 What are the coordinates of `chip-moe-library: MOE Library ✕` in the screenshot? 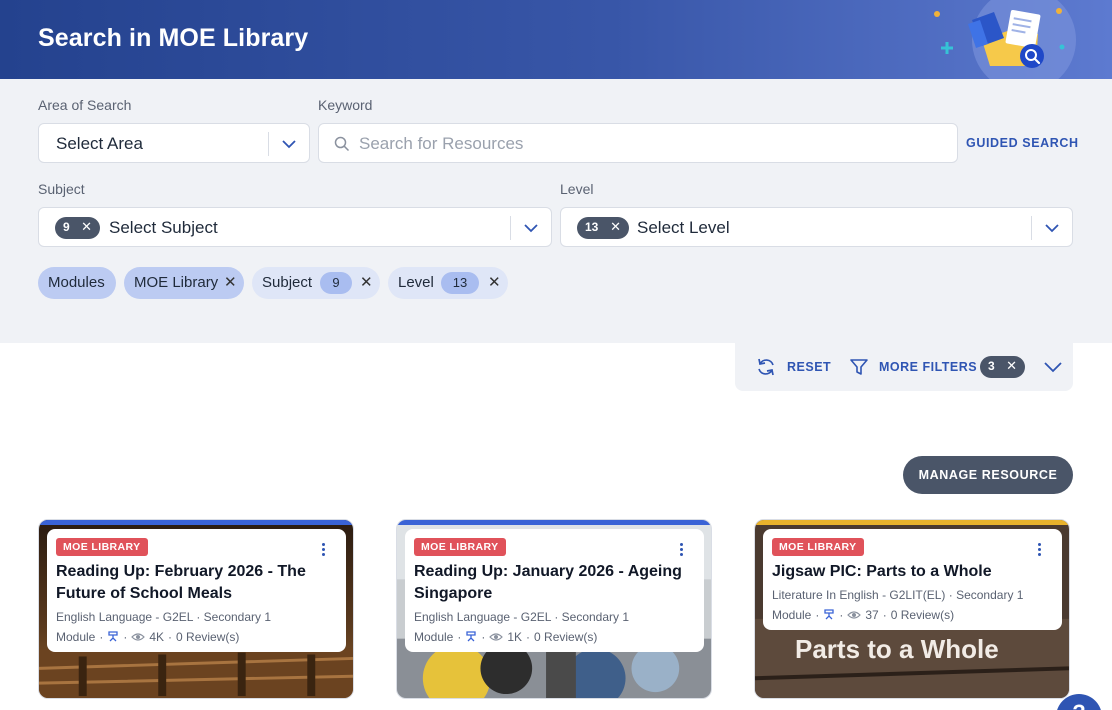 It's located at (184, 283).